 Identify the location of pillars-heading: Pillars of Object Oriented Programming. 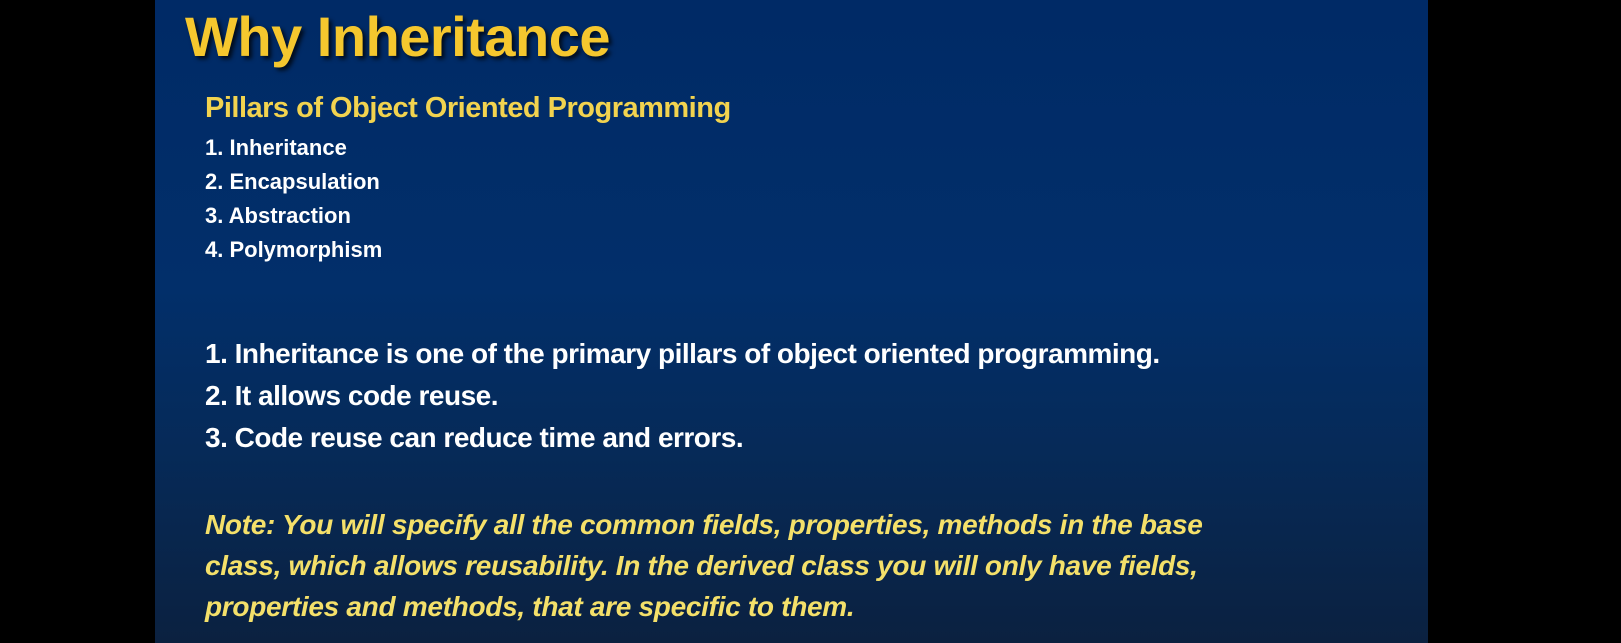
(468, 108).